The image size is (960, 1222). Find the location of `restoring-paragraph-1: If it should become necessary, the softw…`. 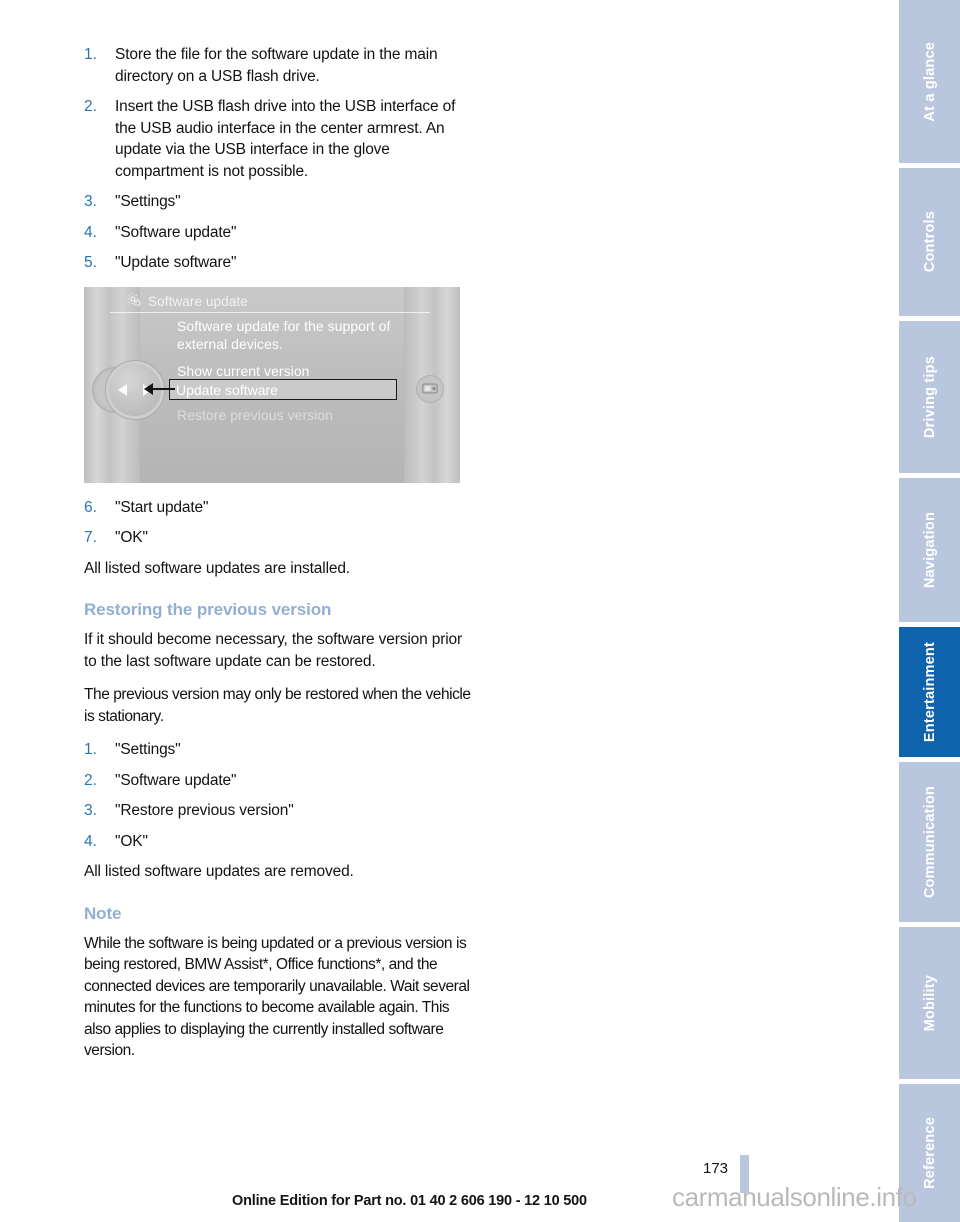

restoring-paragraph-1: If it should become necessary, the softw… is located at coordinates (273, 650).